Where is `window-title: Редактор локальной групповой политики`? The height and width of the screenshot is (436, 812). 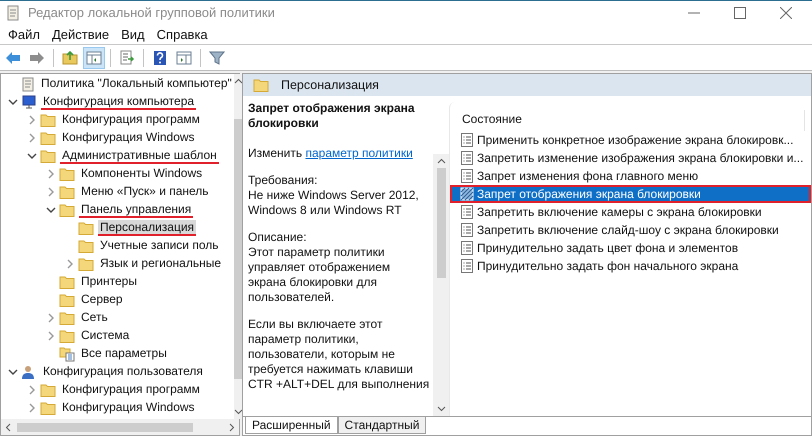 window-title: Редактор локальной групповой политики is located at coordinates (151, 12).